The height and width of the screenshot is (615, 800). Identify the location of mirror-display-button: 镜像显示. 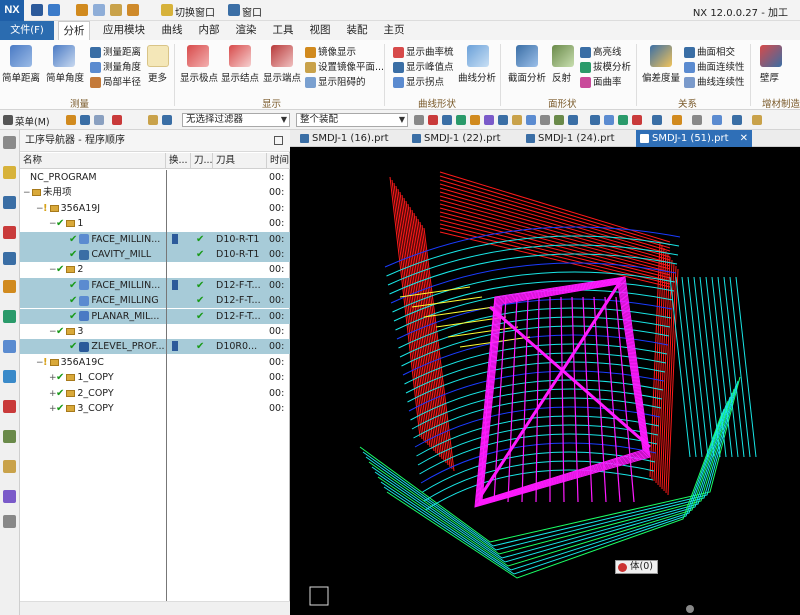
(330, 51).